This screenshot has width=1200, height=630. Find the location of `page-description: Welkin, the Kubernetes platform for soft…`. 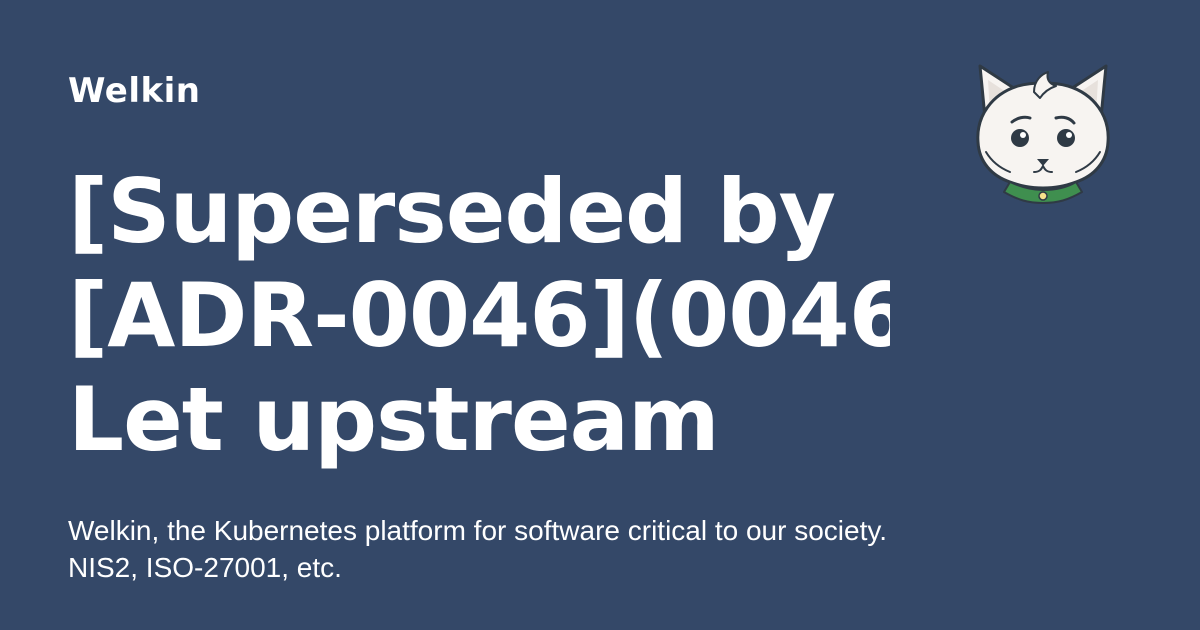

page-description: Welkin, the Kubernetes platform for soft… is located at coordinates (478, 549).